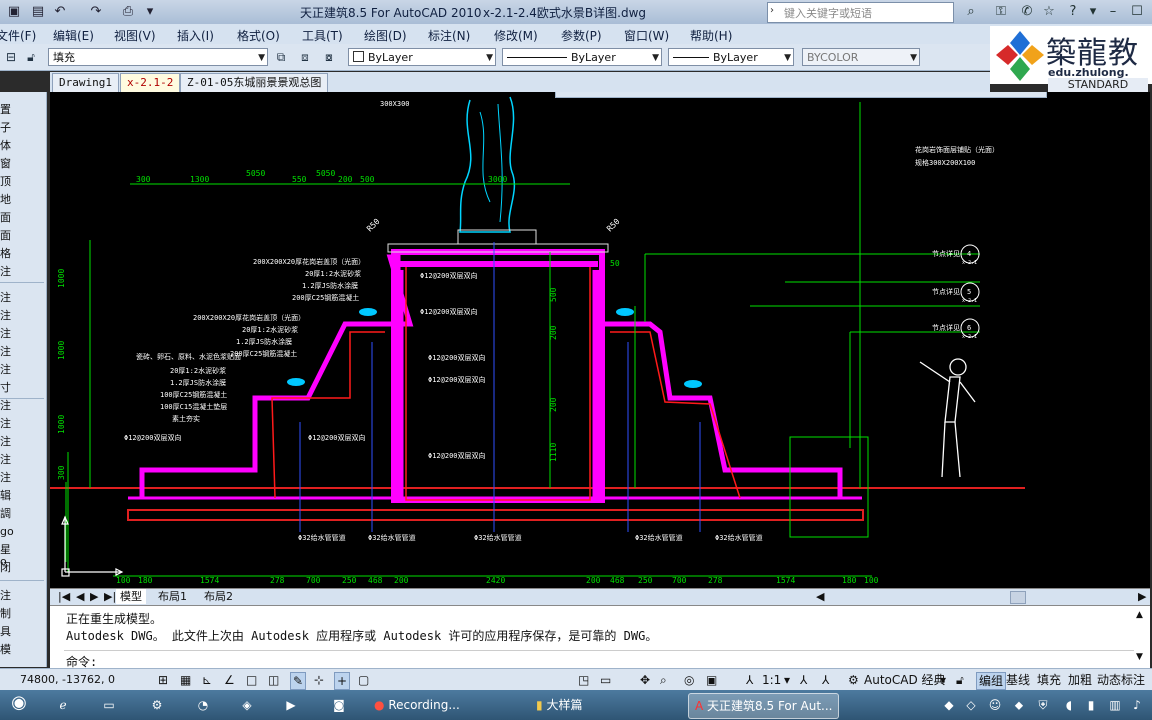 This screenshot has width=1152, height=720. Describe the element at coordinates (319, 680) in the screenshot. I see `ducs-icon: ⊹` at that location.